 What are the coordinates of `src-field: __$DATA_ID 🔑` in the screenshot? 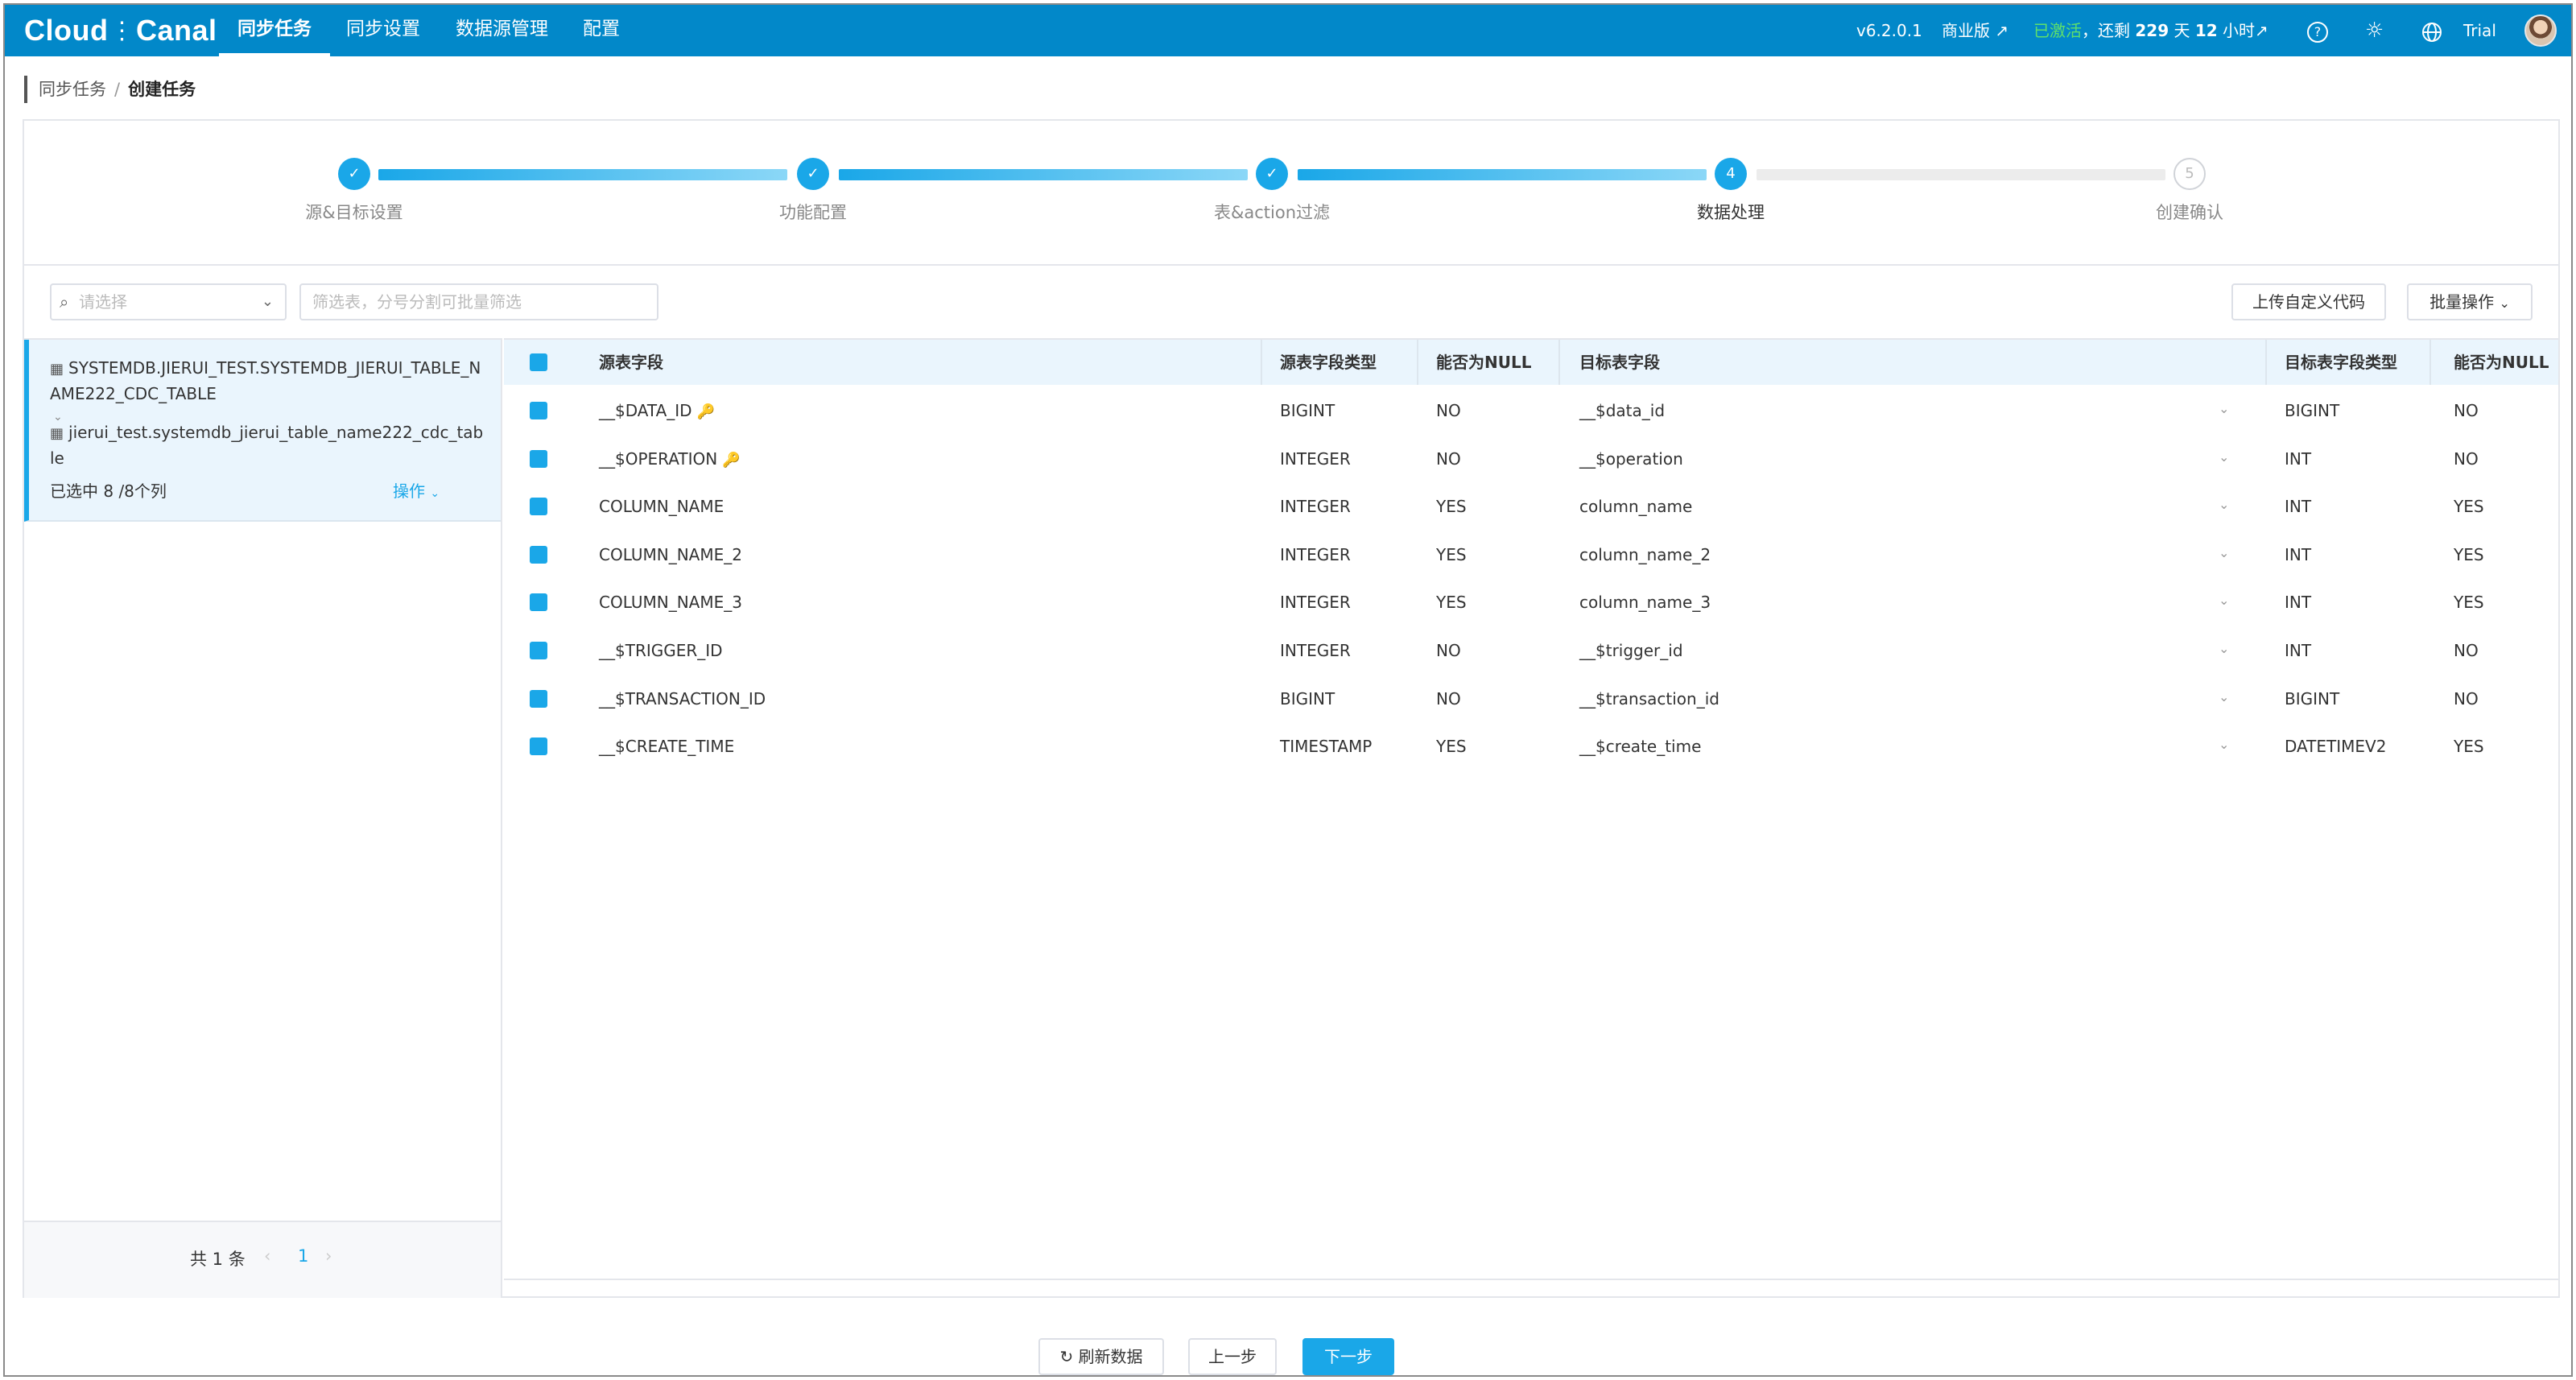 It's located at (657, 410).